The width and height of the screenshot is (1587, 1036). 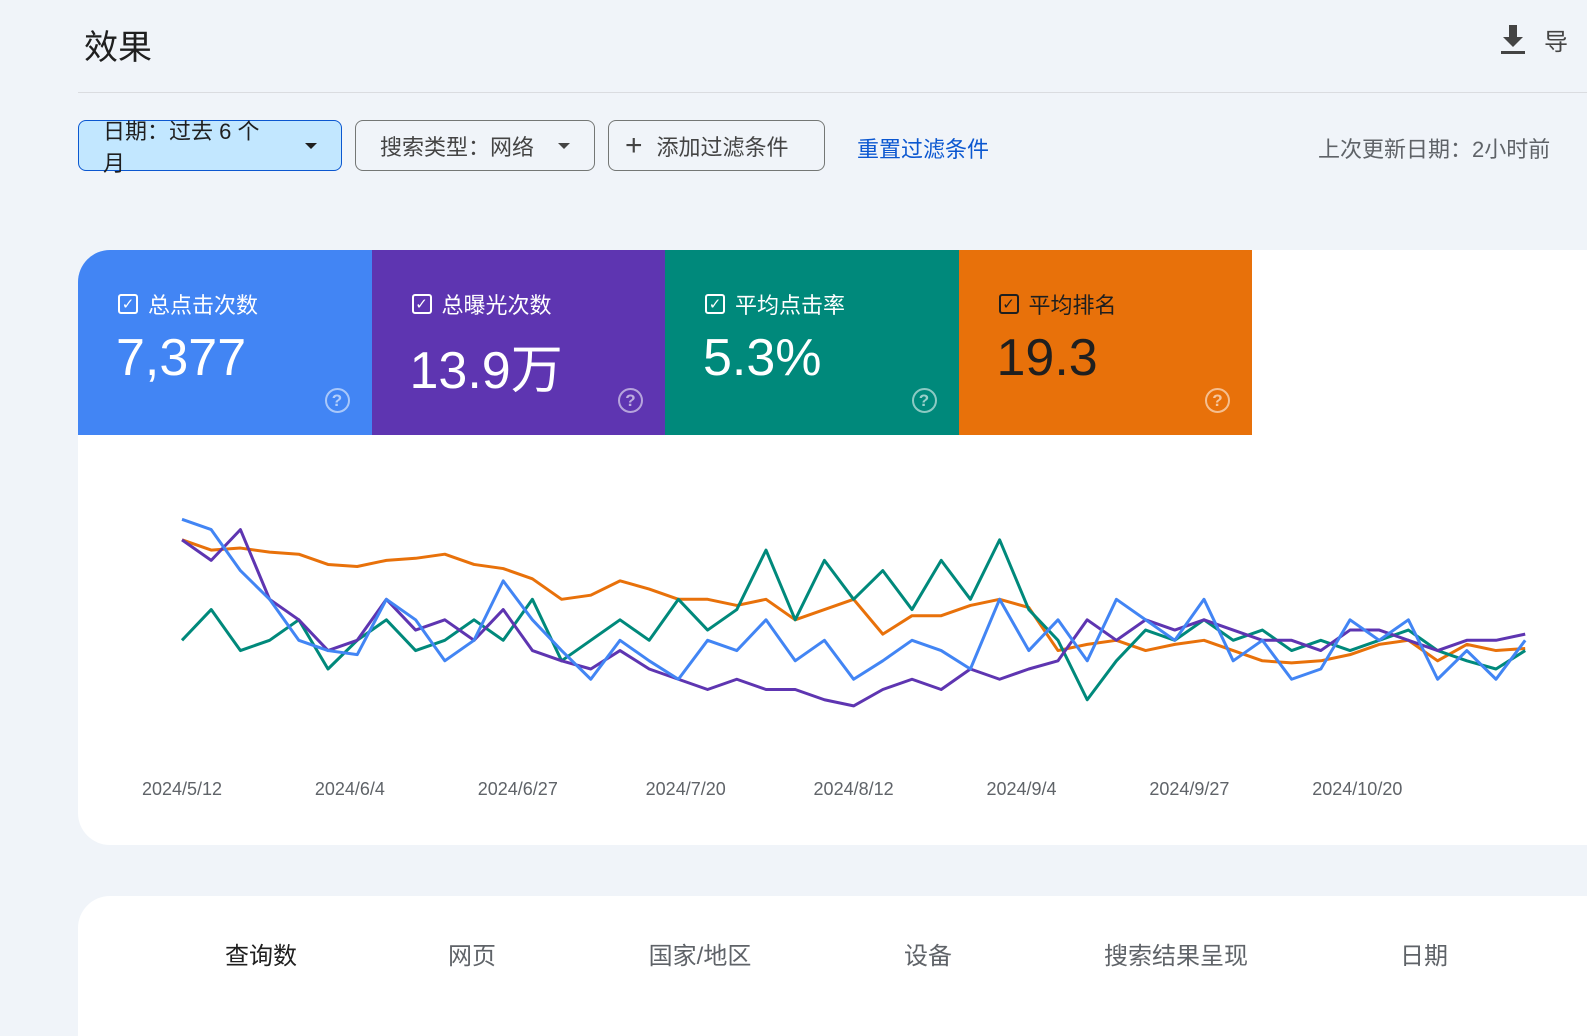 I want to click on export-button: 导, so click(x=1534, y=39).